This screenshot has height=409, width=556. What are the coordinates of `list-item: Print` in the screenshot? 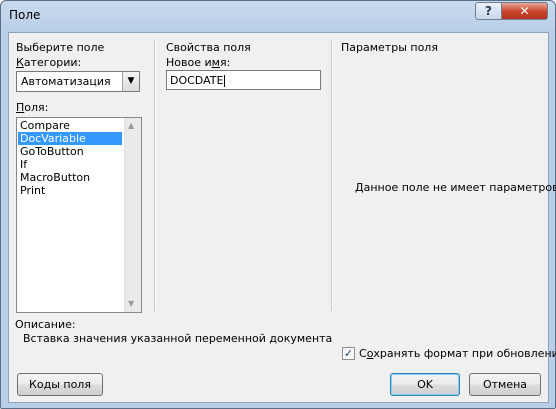 It's located at (70, 190).